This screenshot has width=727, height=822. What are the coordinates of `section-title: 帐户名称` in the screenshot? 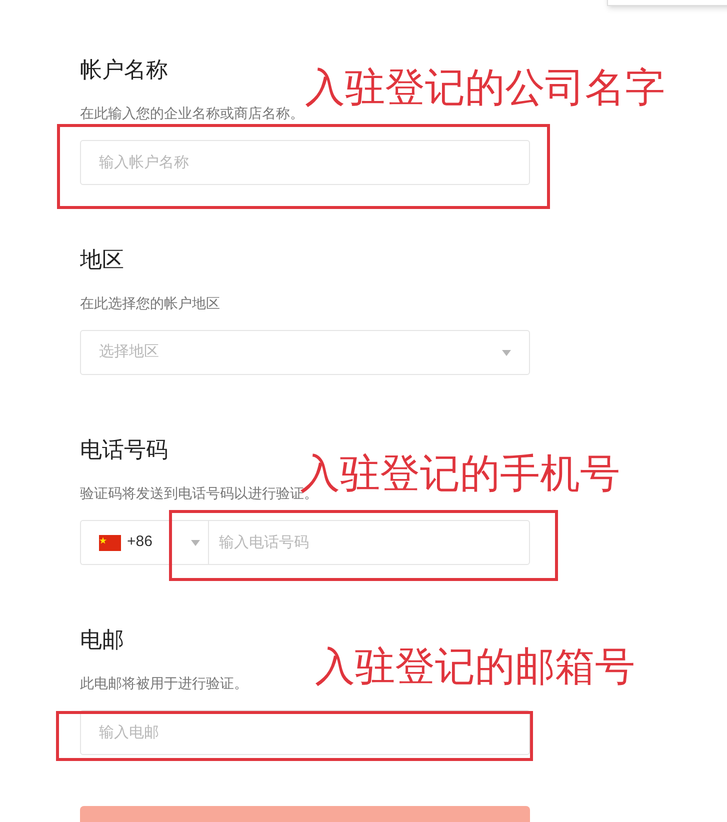 It's located at (124, 70).